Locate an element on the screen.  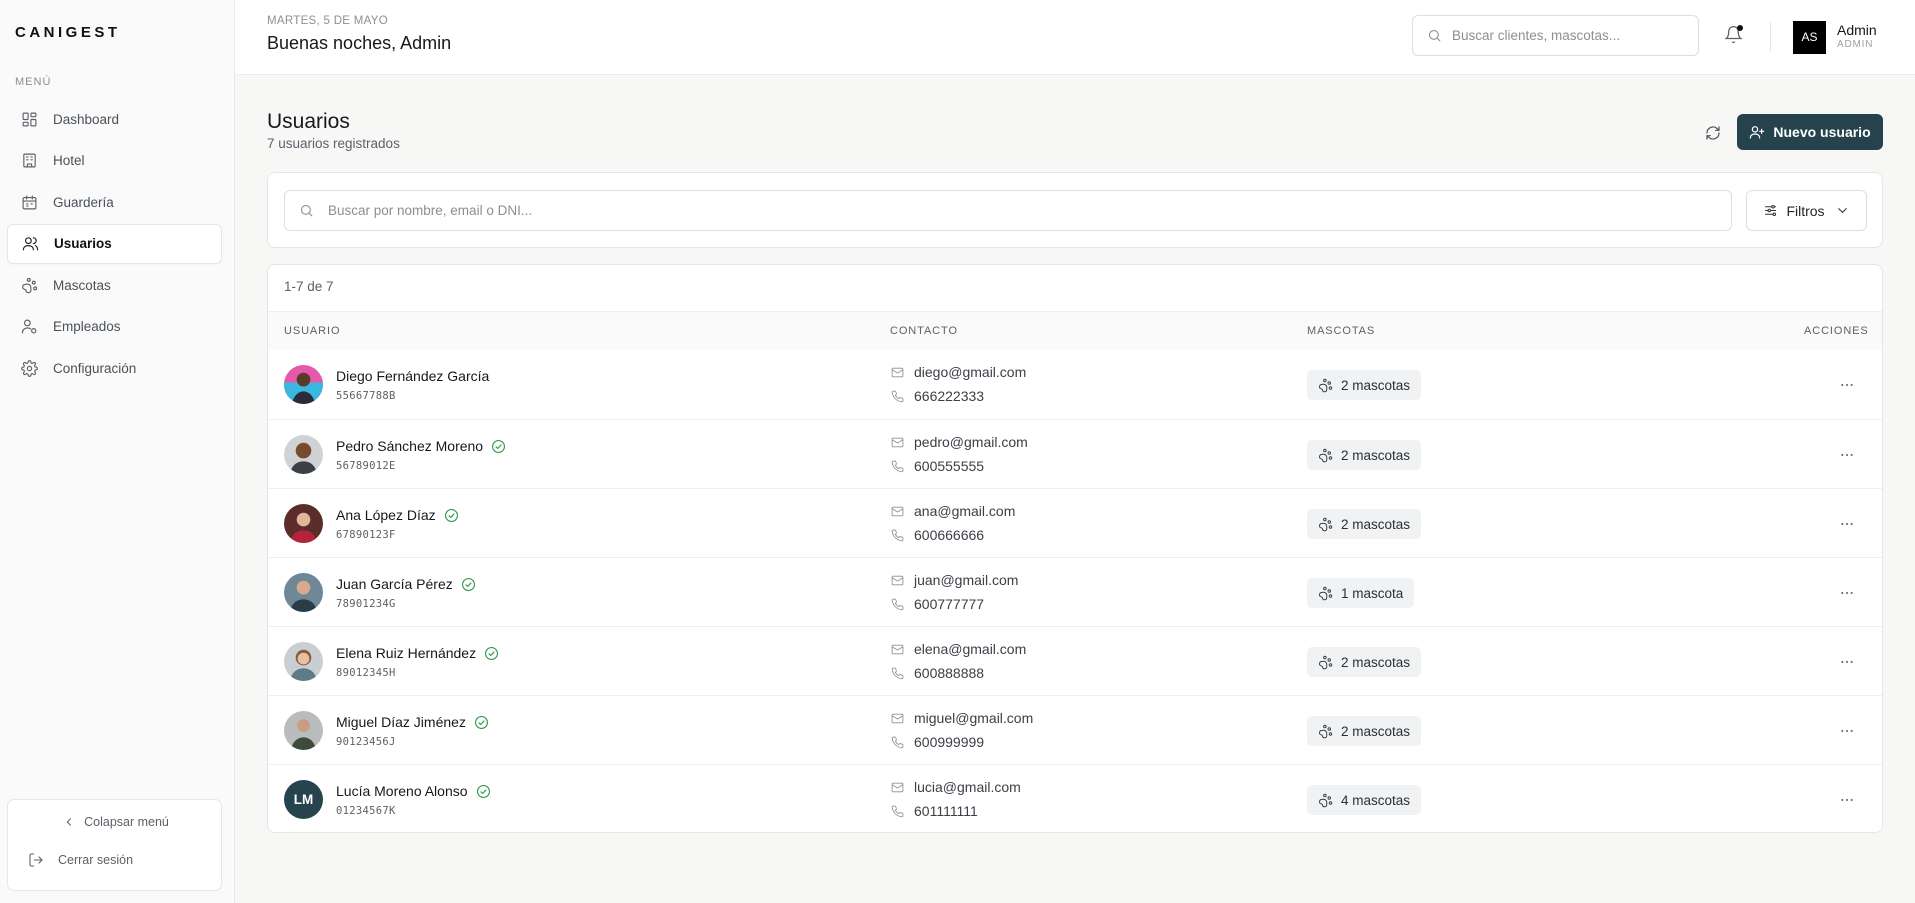
pets-badge: 4 mascotas is located at coordinates (1364, 800).